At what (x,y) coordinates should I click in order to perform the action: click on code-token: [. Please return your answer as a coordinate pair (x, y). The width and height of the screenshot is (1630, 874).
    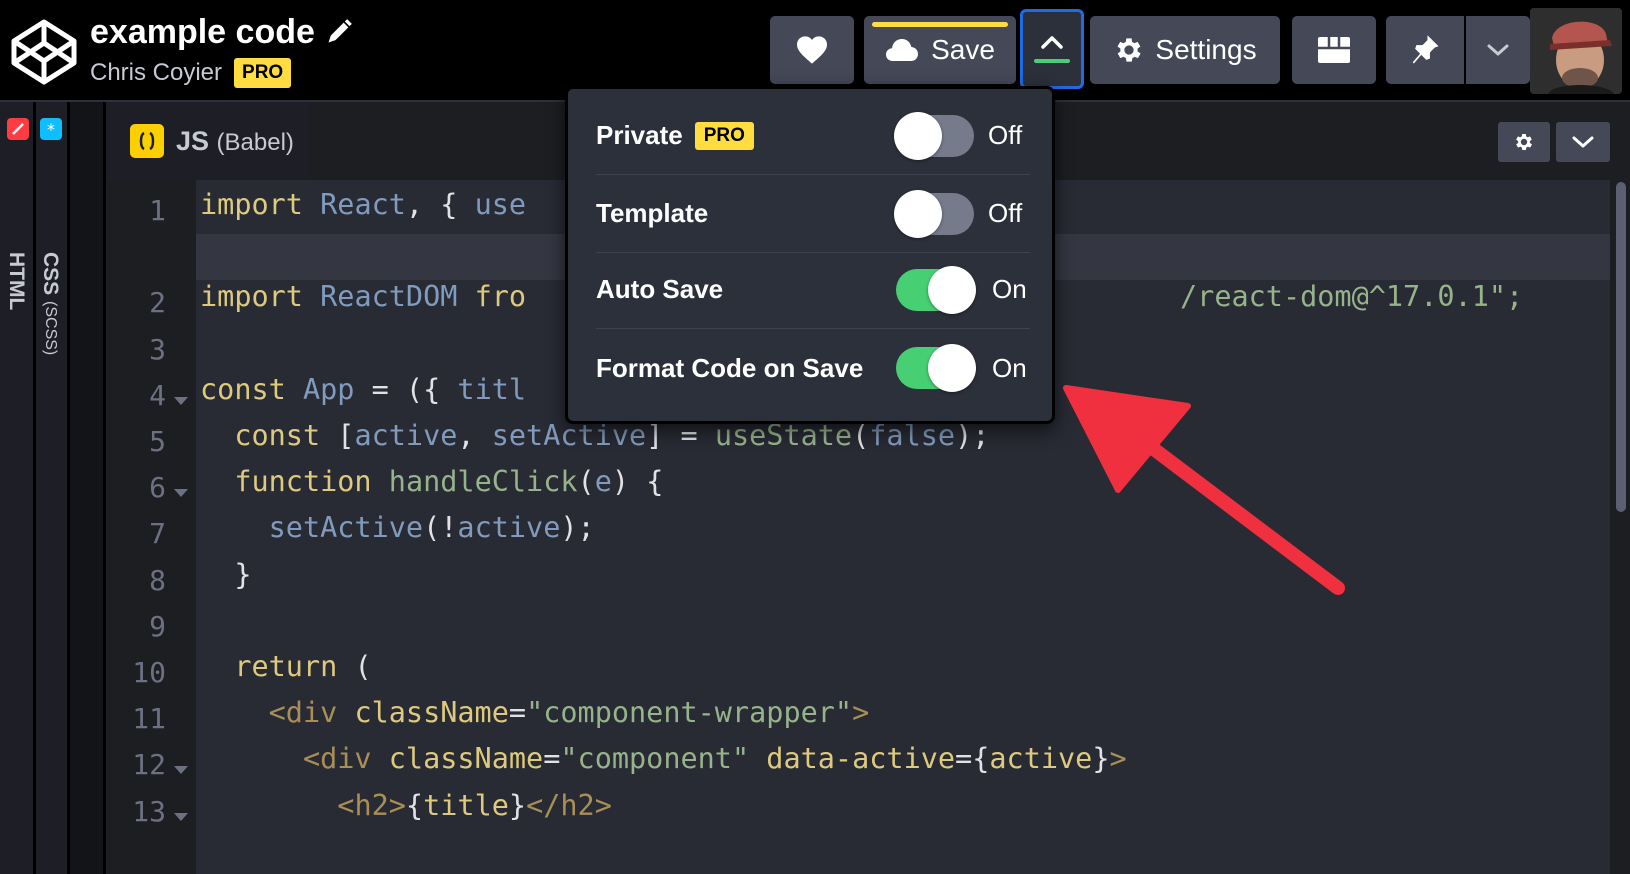
    Looking at the image, I should click on (337, 435).